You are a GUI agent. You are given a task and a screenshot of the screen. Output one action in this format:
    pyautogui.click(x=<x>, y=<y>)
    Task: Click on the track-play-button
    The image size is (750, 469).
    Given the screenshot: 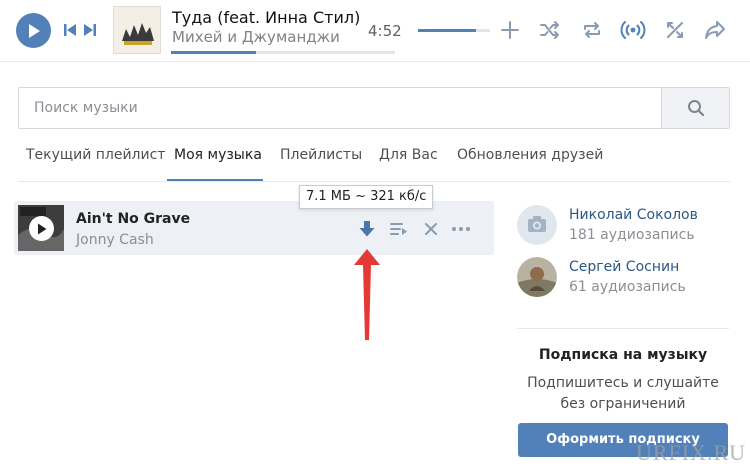 What is the action you would take?
    pyautogui.click(x=41, y=228)
    